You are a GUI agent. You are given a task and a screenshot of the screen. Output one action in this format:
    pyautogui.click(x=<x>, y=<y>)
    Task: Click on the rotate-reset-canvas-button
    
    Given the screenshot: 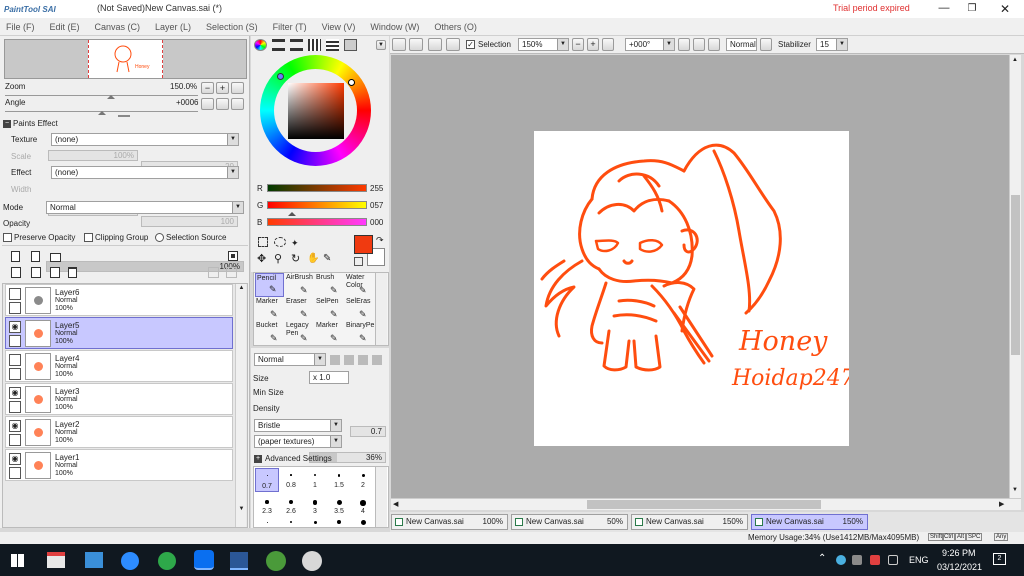 What is the action you would take?
    pyautogui.click(x=714, y=44)
    